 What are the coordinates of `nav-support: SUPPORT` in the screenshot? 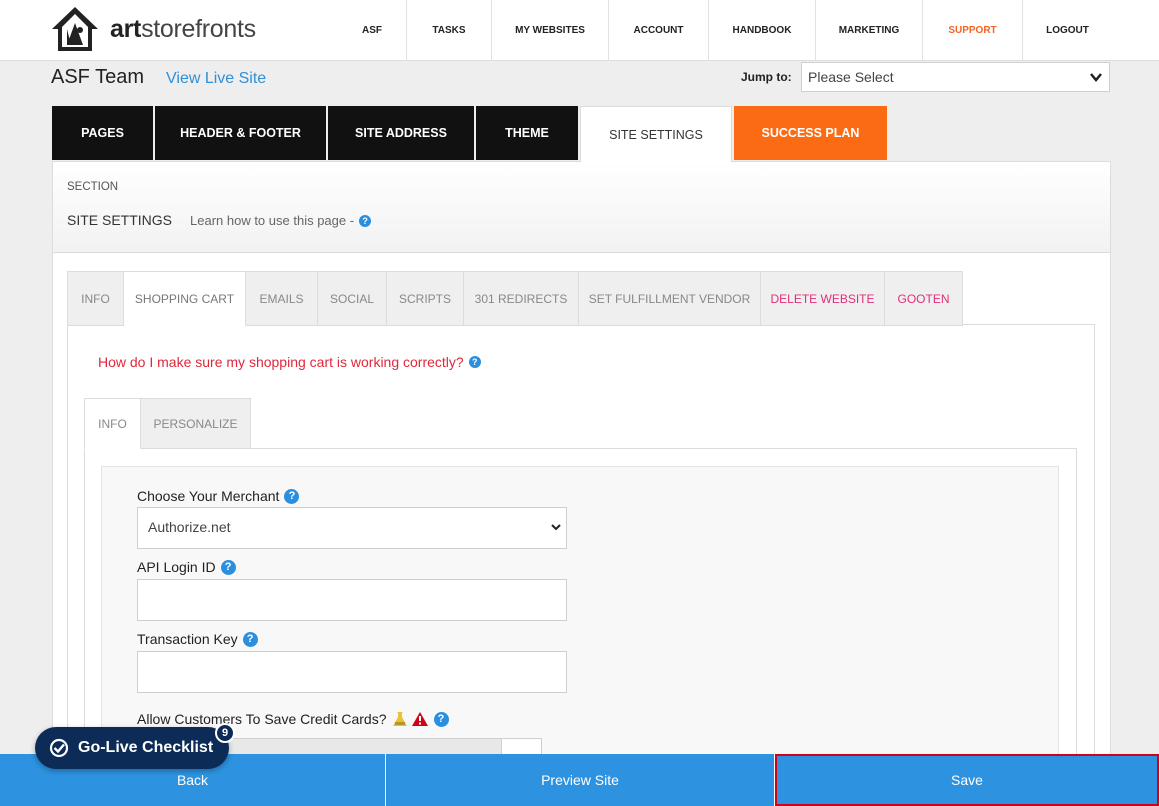 It's located at (972, 30).